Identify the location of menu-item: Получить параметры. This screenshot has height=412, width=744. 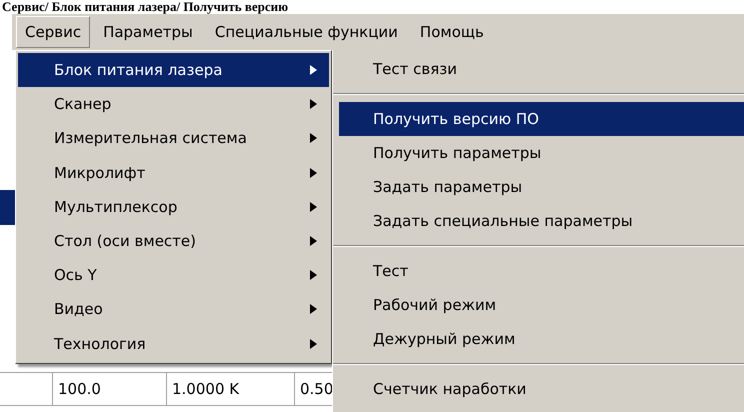
(538, 153).